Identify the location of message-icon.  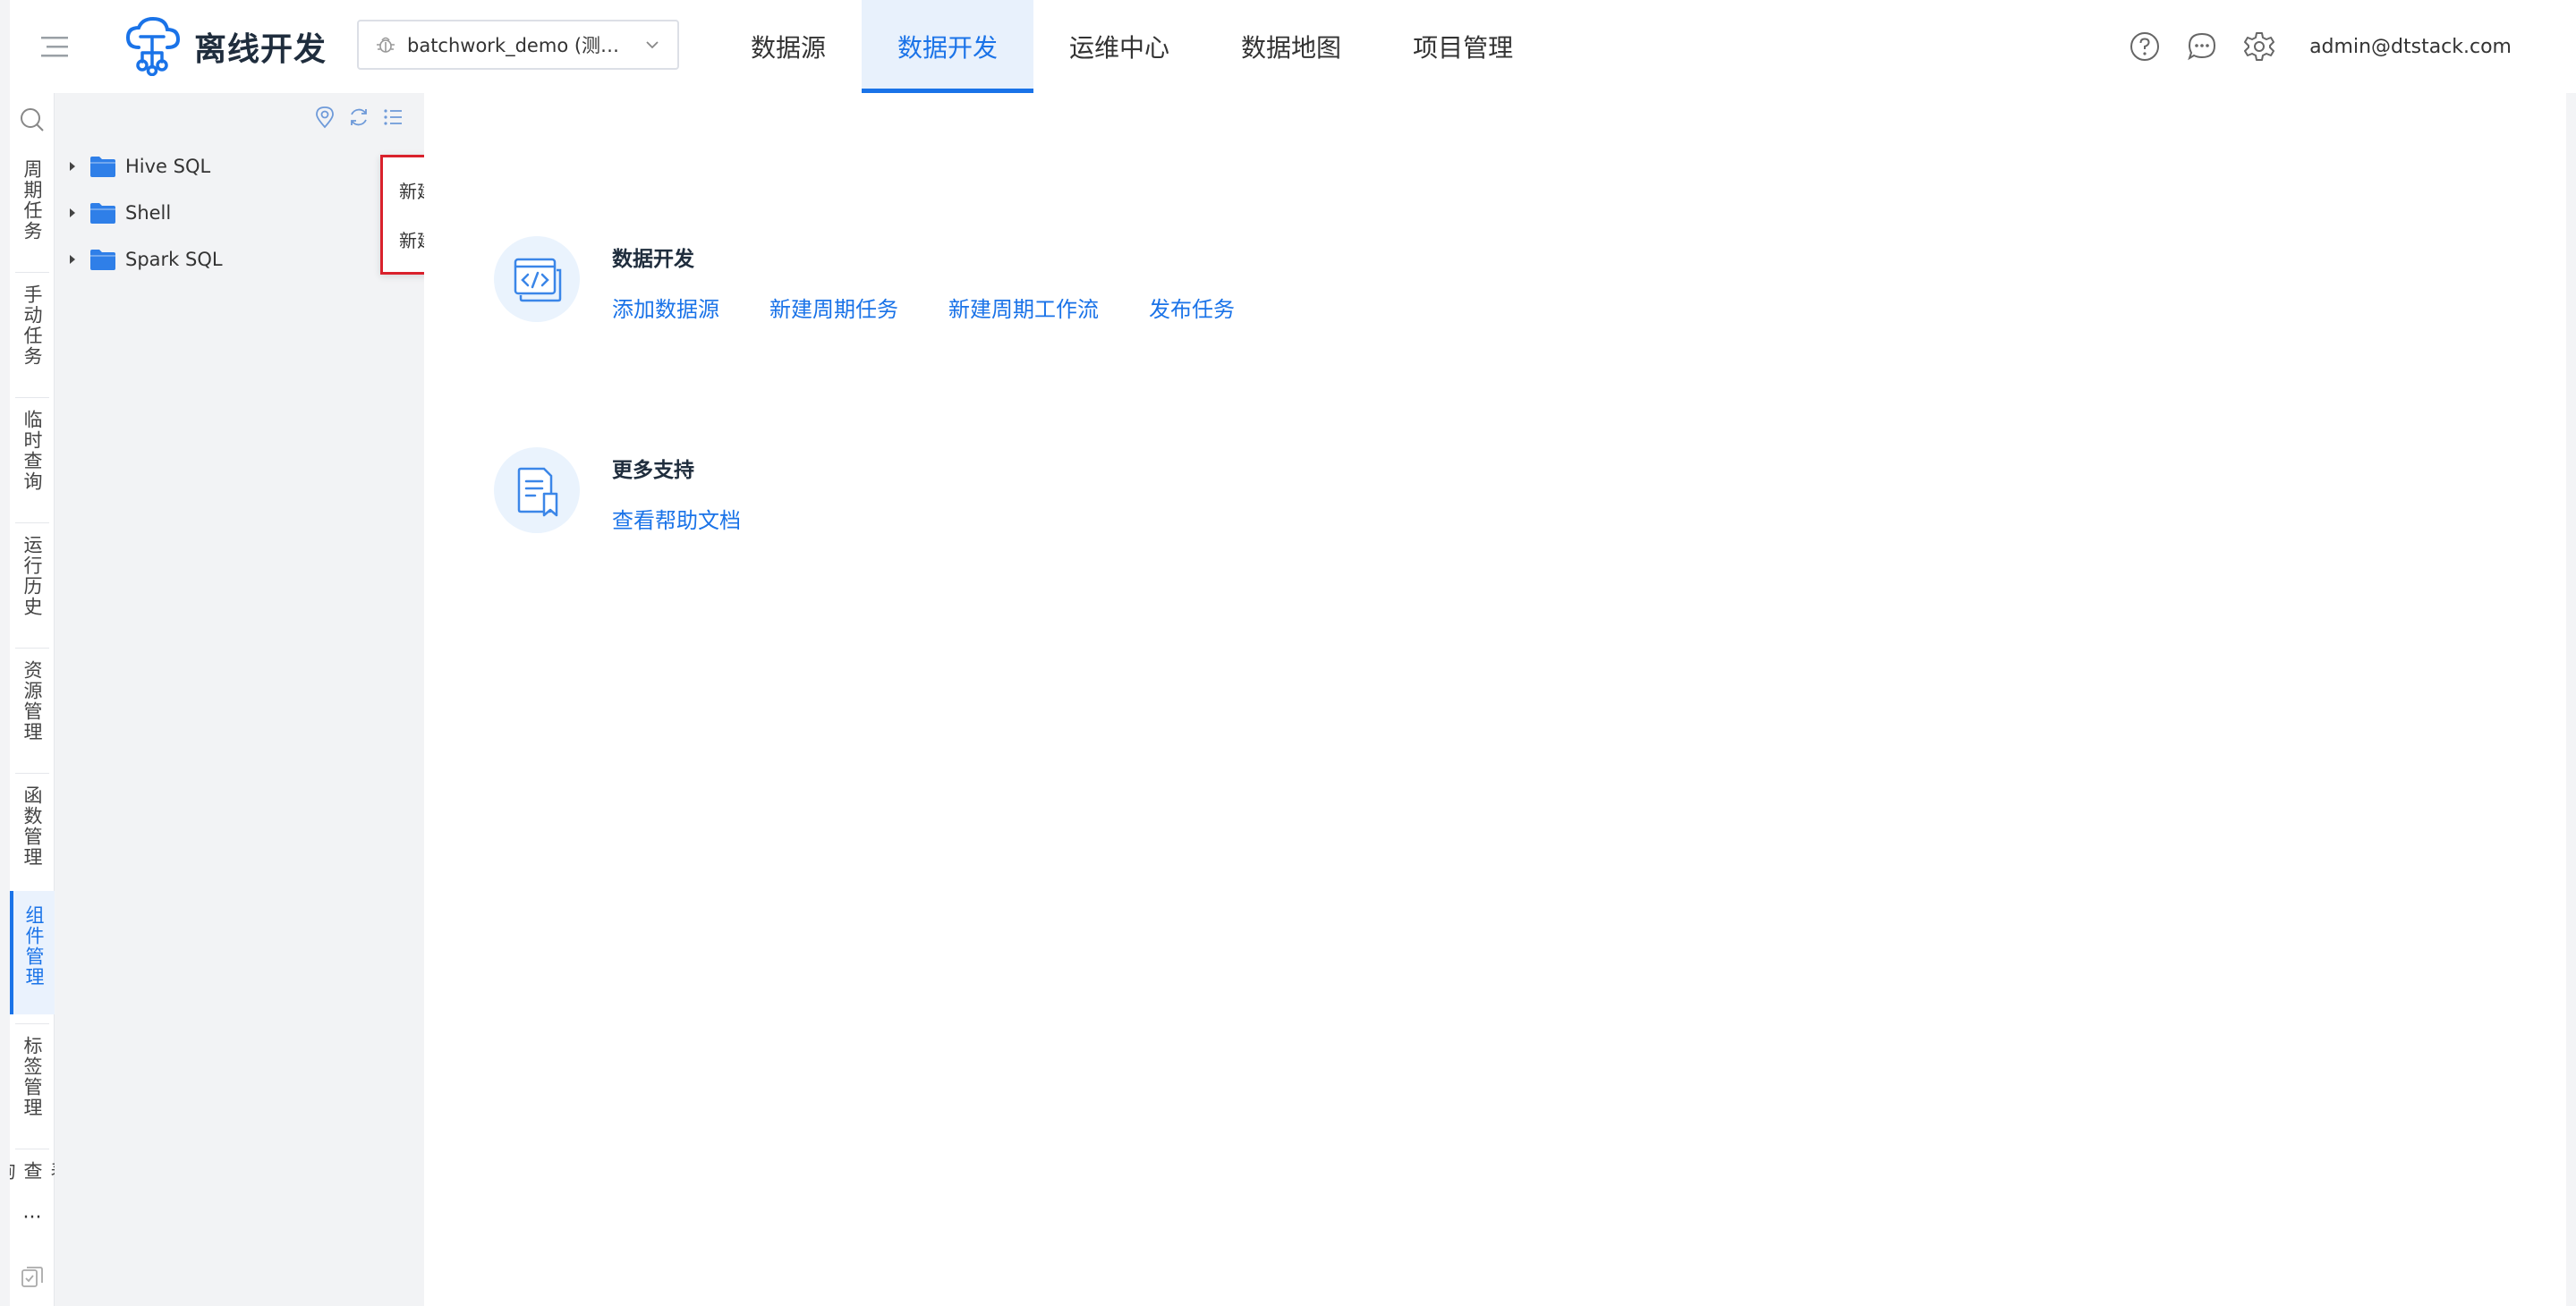
(2202, 47).